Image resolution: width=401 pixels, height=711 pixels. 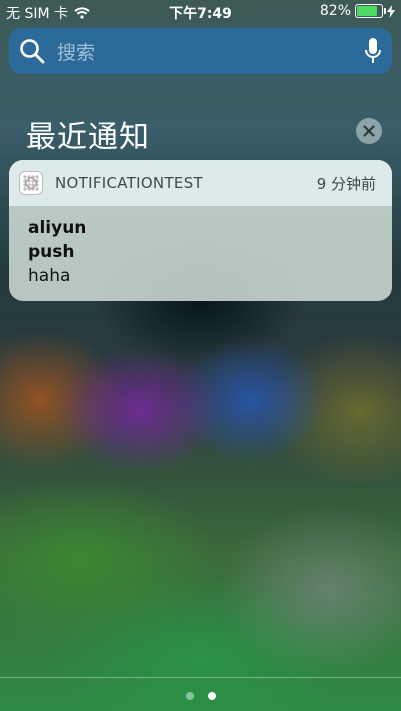 What do you see at coordinates (385, 11) in the screenshot?
I see `battery-tip` at bounding box center [385, 11].